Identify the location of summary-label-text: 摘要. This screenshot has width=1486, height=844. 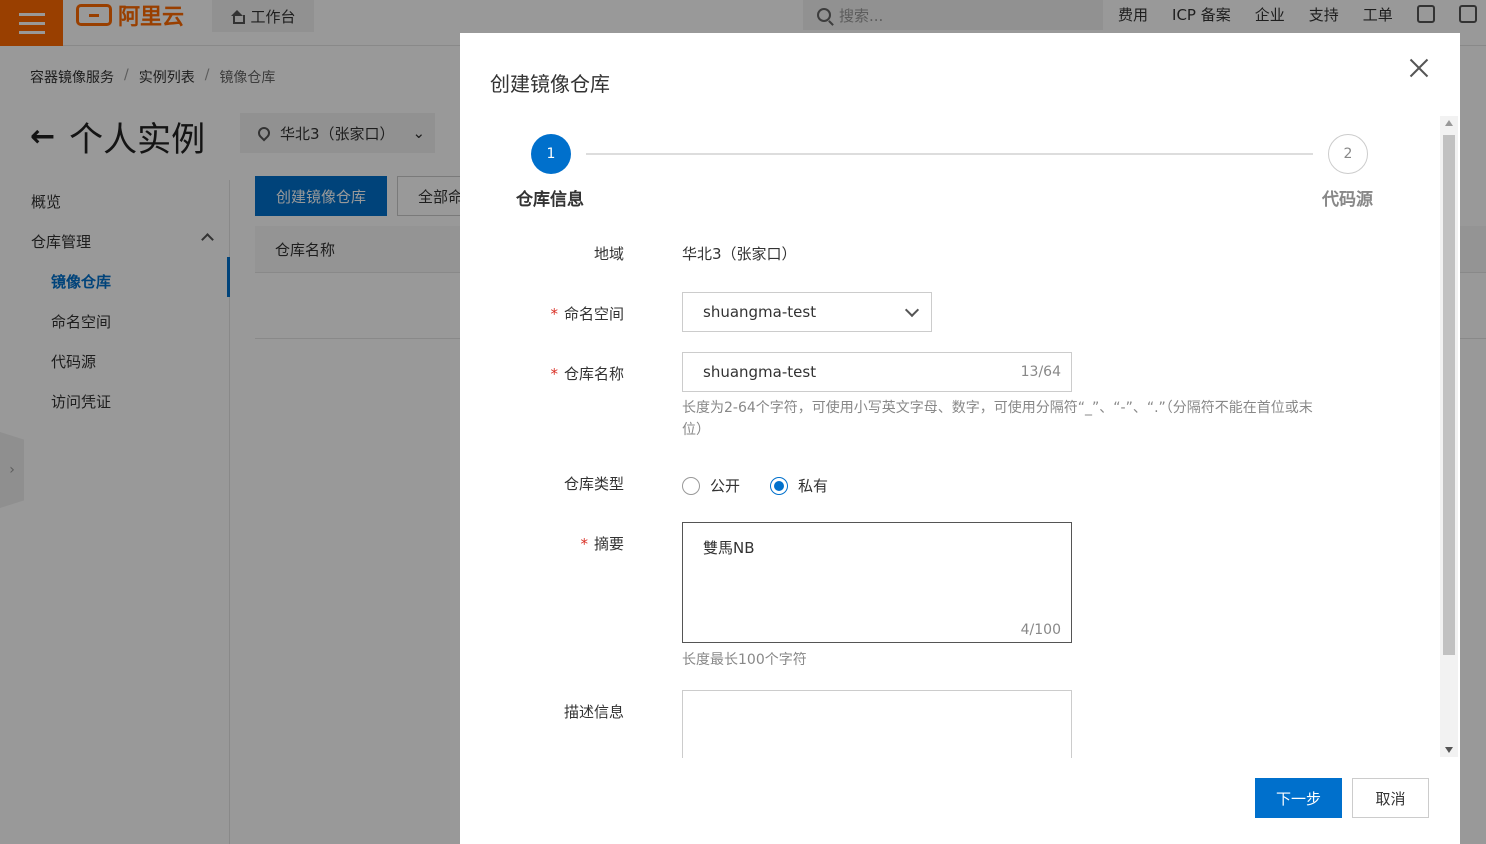
(608, 544).